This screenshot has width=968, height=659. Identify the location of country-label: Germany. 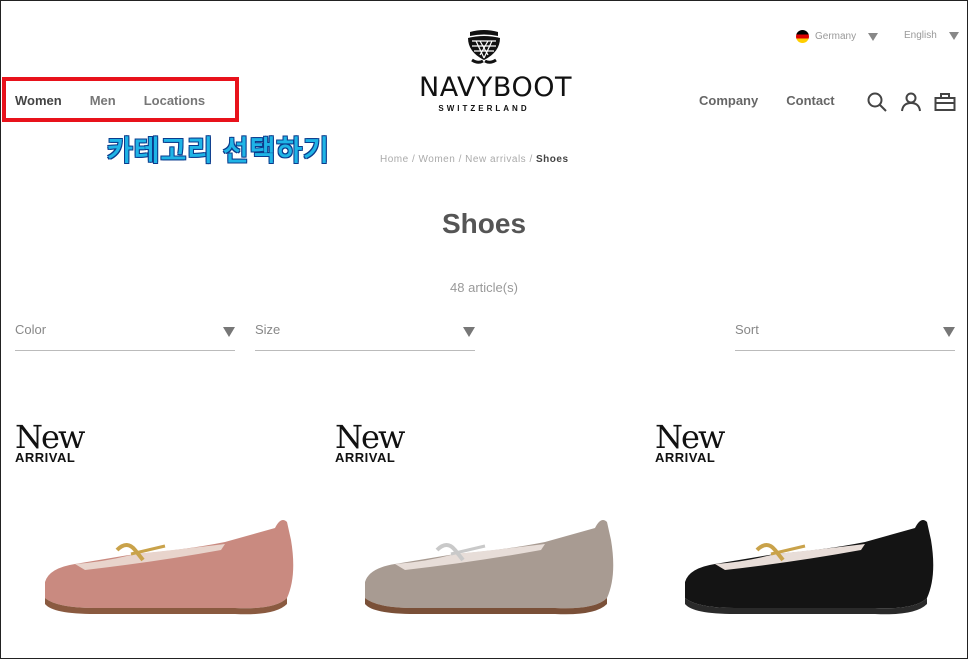
(836, 36).